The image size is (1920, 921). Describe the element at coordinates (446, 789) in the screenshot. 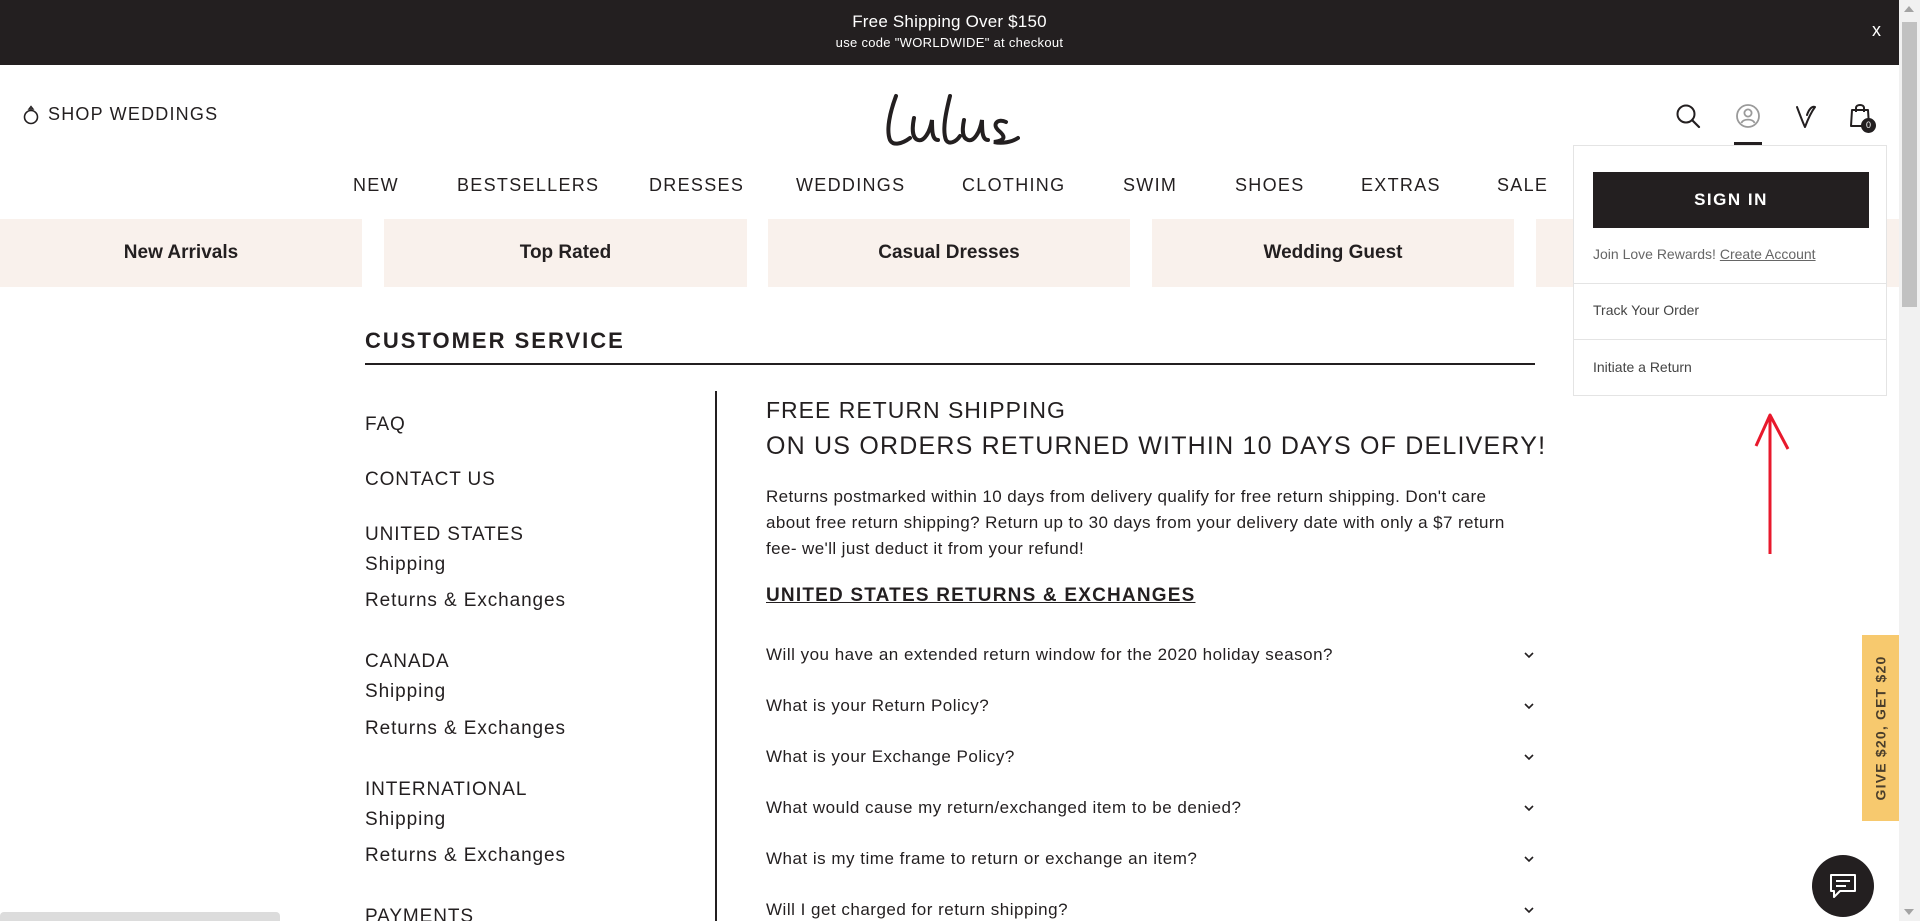

I see `sidebar-heading-international: INTERNATIONAL` at that location.